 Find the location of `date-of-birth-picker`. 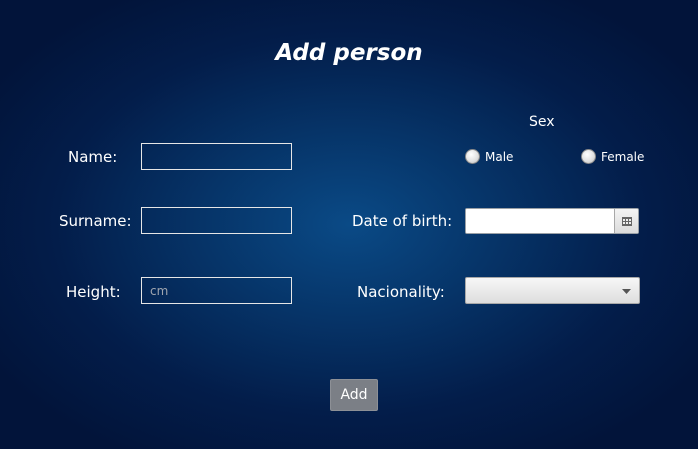

date-of-birth-picker is located at coordinates (552, 221).